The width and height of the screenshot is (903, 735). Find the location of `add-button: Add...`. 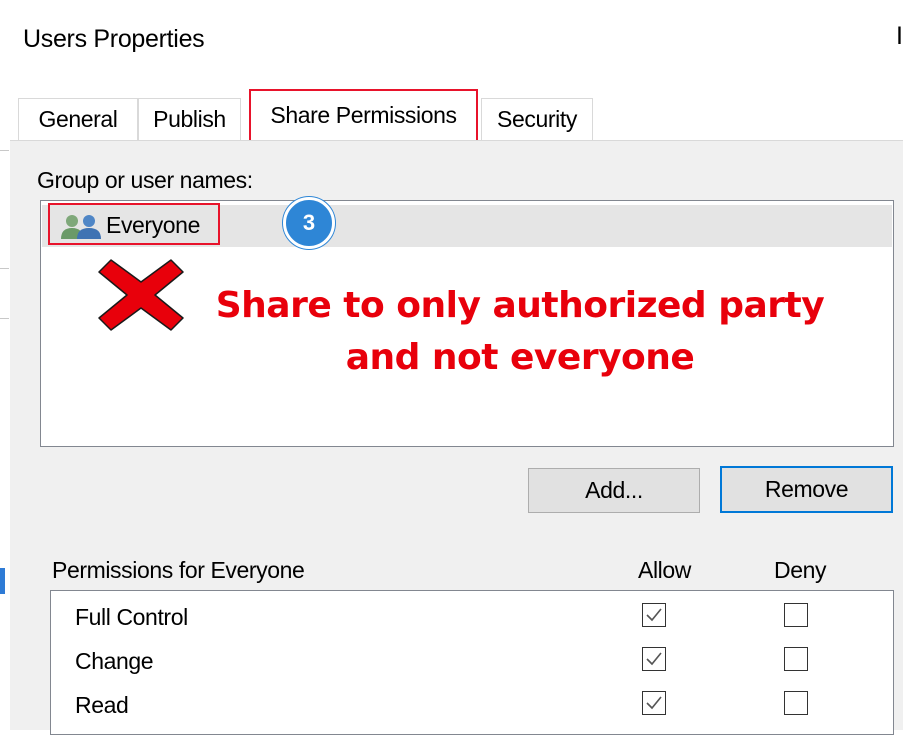

add-button: Add... is located at coordinates (614, 490).